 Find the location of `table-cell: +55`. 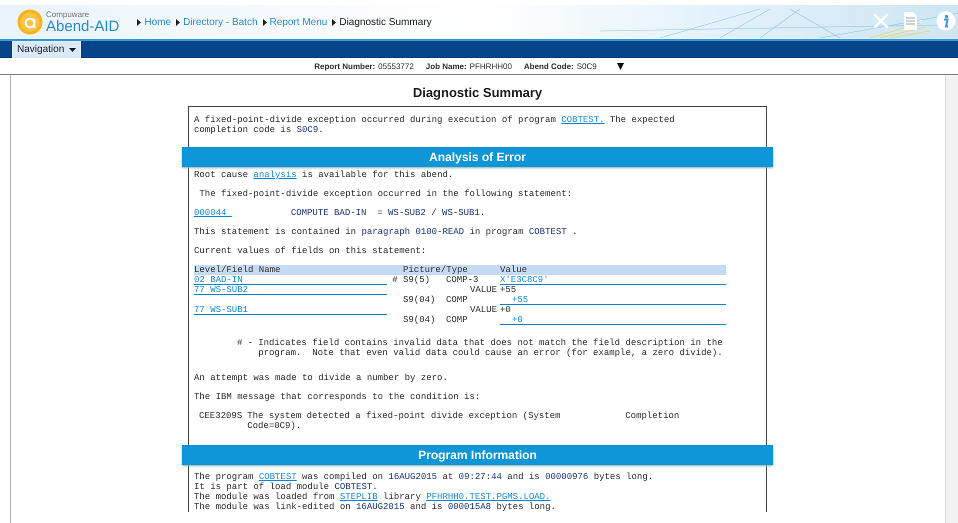

table-cell: +55 is located at coordinates (613, 300).